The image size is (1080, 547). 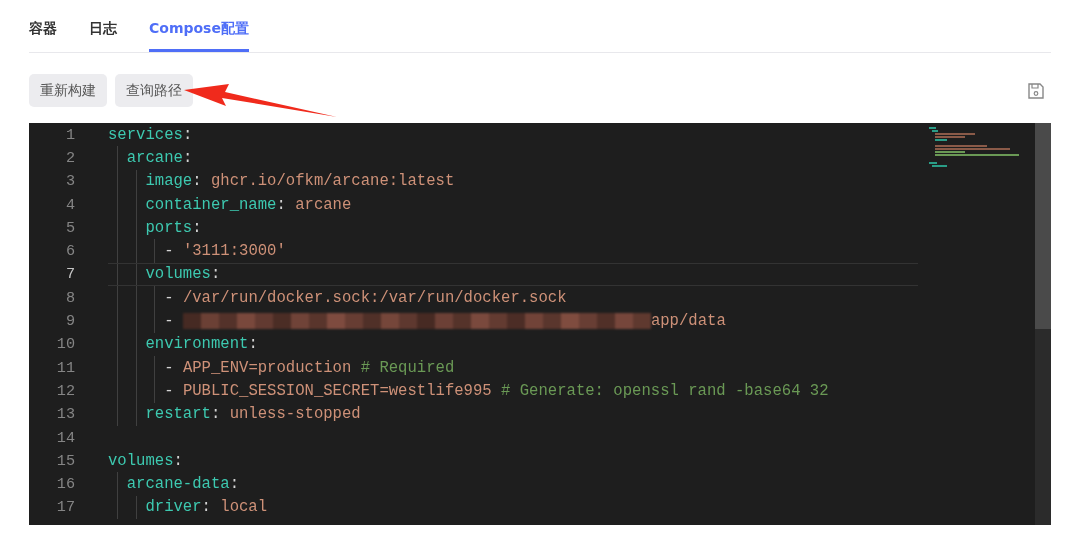 I want to click on line-number: 3, so click(x=69, y=181).